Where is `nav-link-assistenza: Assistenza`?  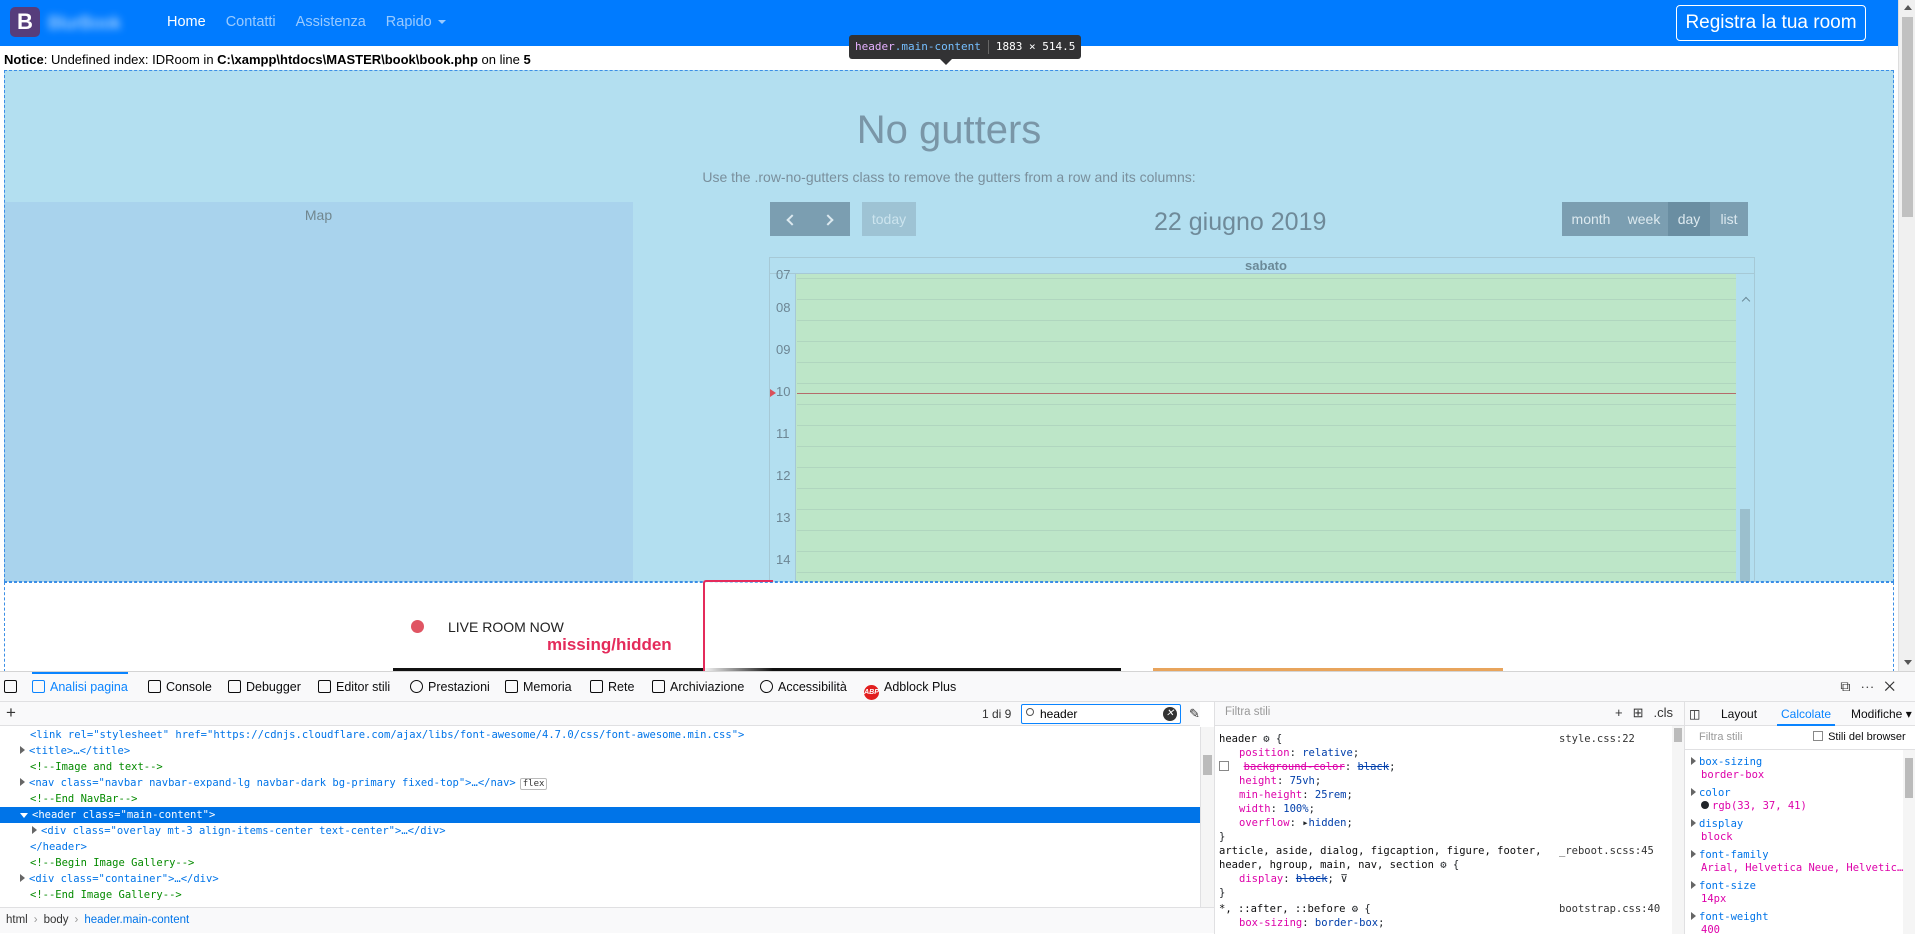 nav-link-assistenza: Assistenza is located at coordinates (331, 22).